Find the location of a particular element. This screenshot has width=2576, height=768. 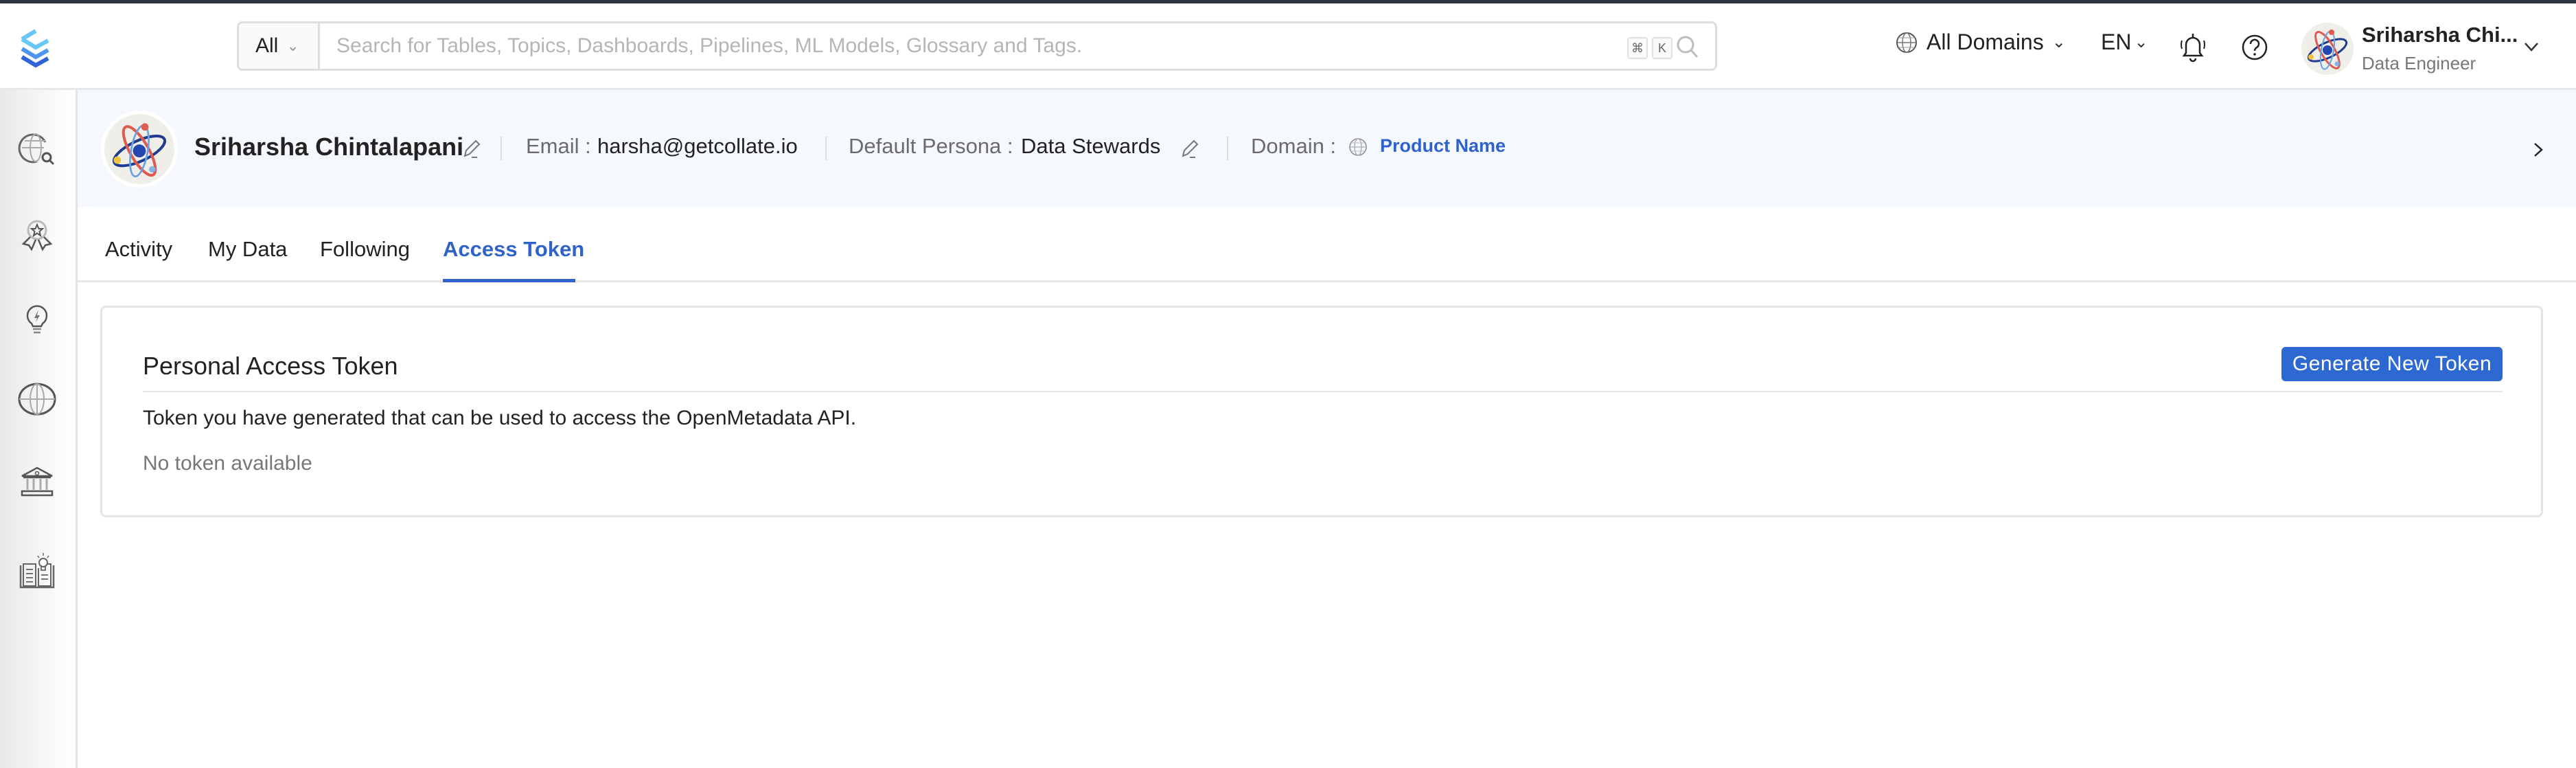

chevron-right-icon is located at coordinates (2538, 149).